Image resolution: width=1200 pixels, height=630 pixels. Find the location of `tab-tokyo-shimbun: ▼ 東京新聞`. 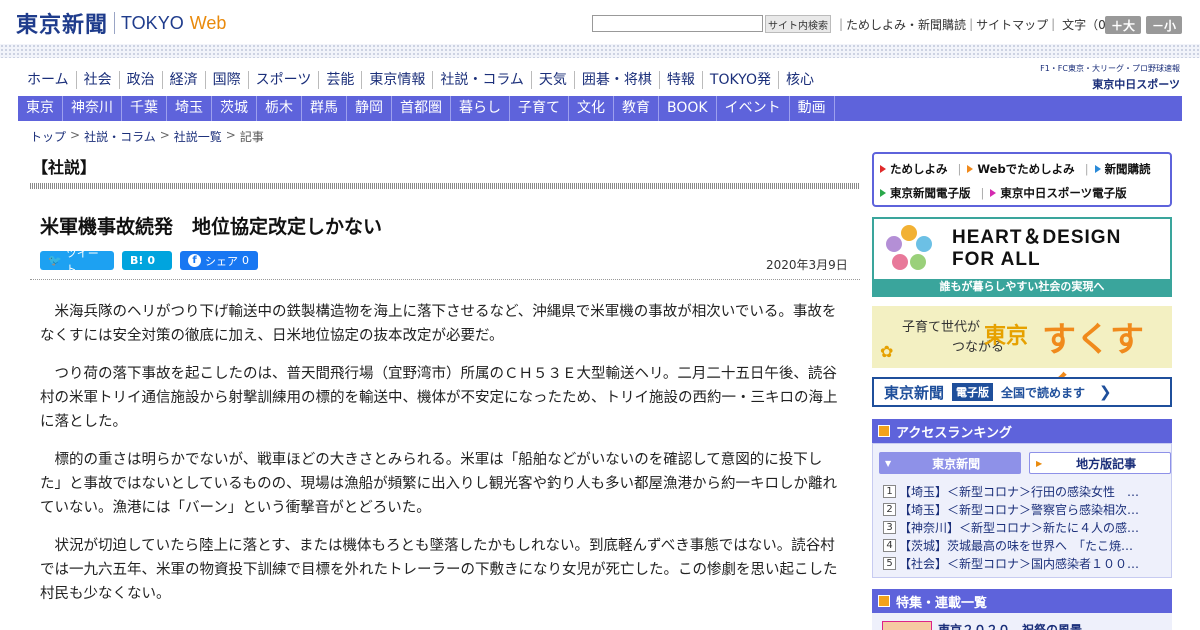

tab-tokyo-shimbun: ▼ 東京新聞 is located at coordinates (950, 463).